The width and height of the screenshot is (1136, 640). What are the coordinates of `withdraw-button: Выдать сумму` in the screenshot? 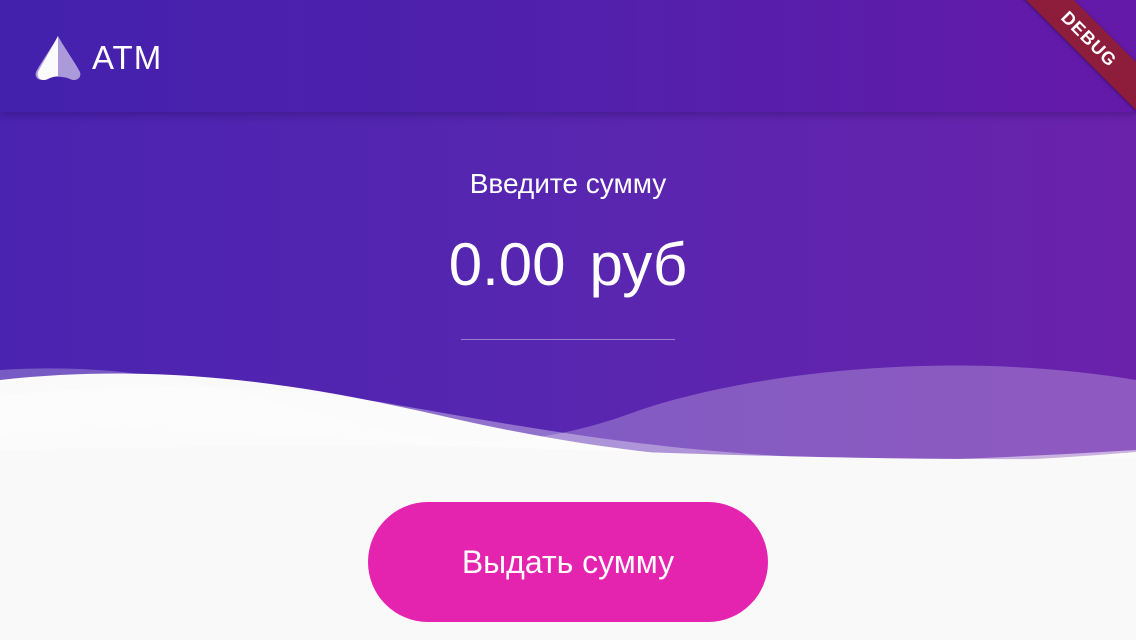 It's located at (568, 562).